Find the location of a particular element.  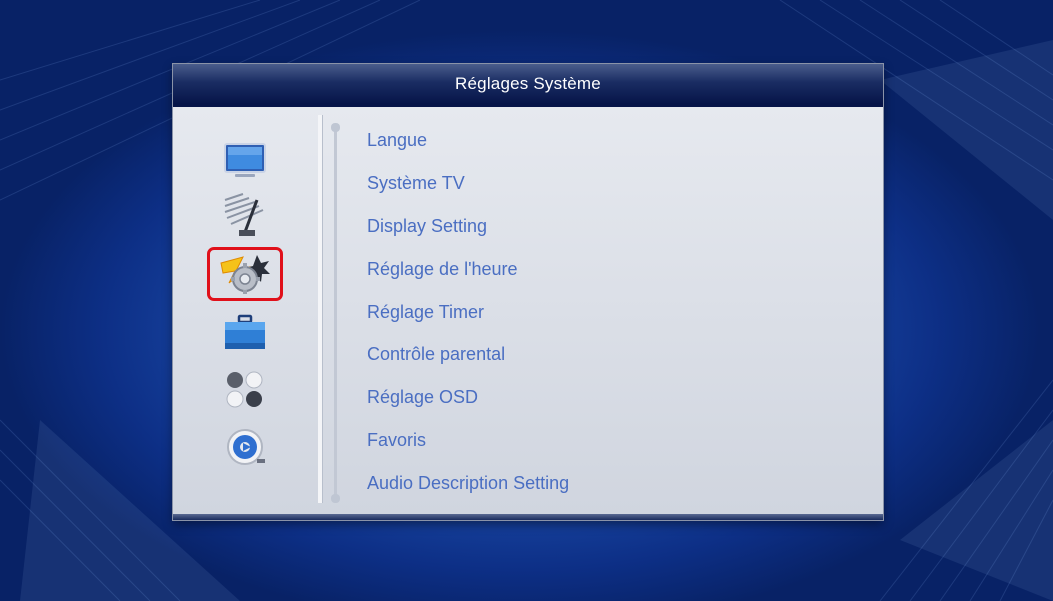

system-settings-gear-icon is located at coordinates (245, 274).